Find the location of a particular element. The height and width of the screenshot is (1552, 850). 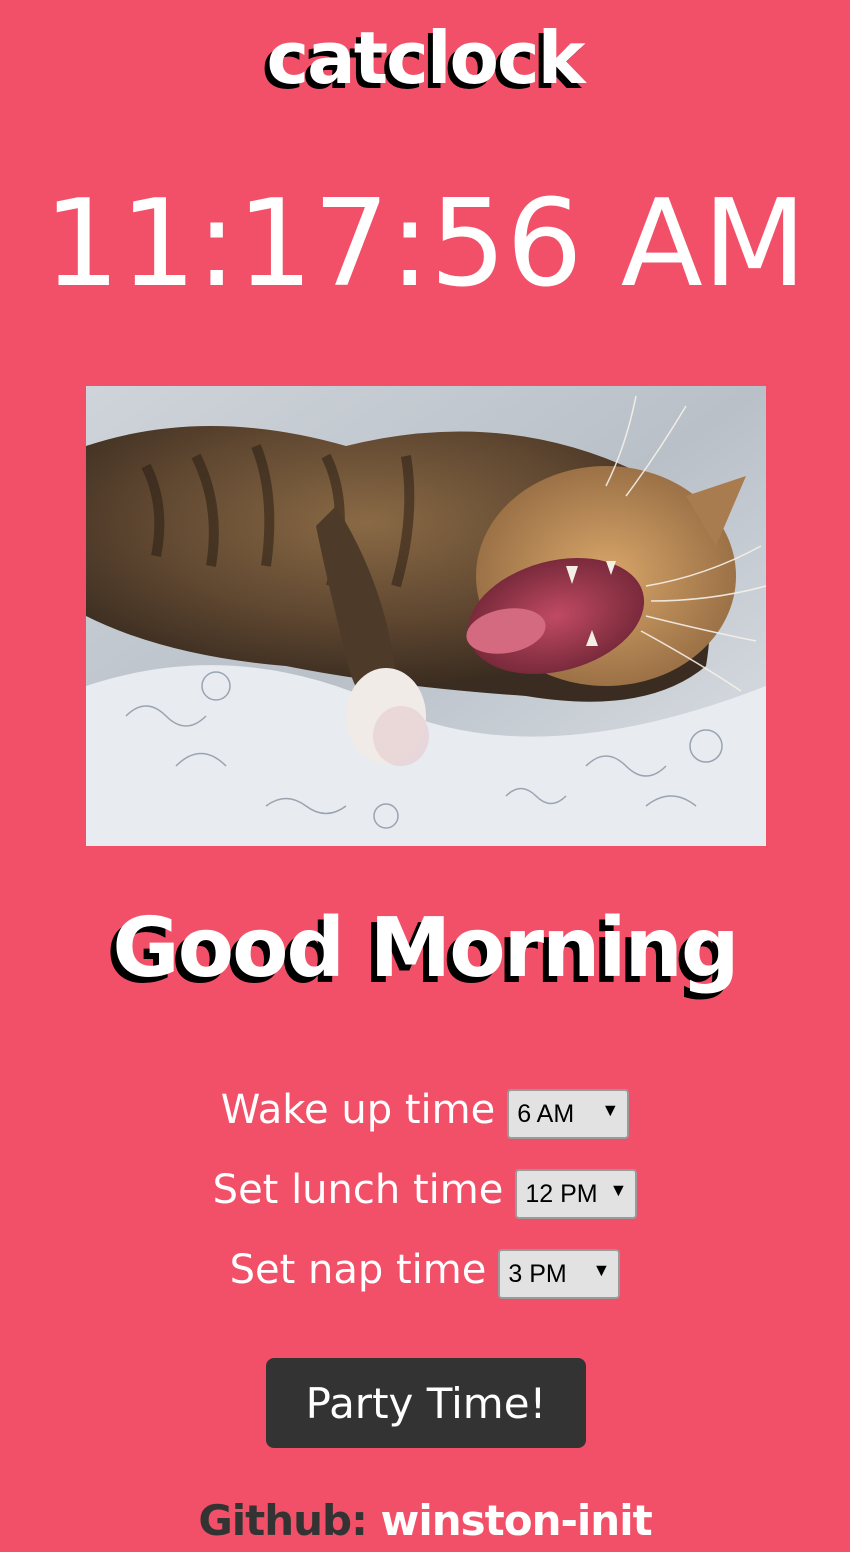

github-prefix: Github: is located at coordinates (283, 1520).